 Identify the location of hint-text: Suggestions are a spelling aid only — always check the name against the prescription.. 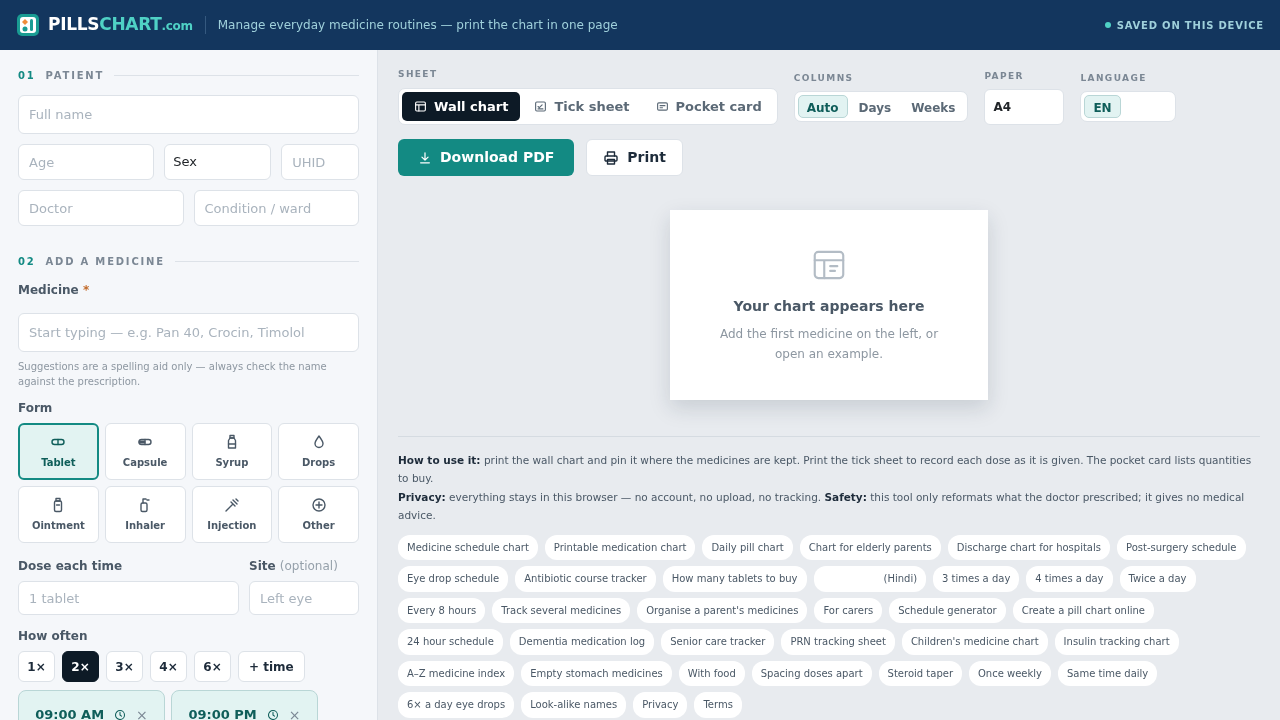
(173, 374).